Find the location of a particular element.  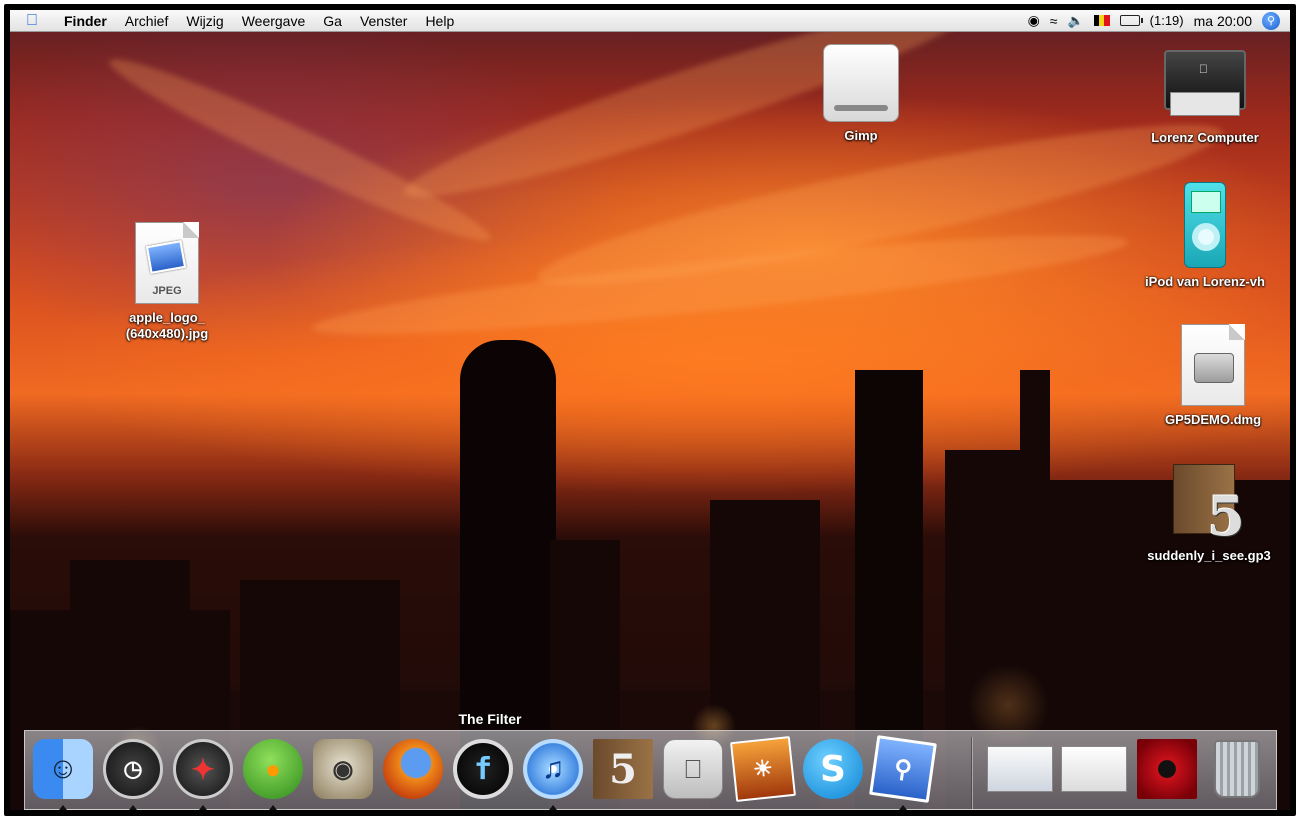

dashboard-icon: ◷ is located at coordinates (133, 769).